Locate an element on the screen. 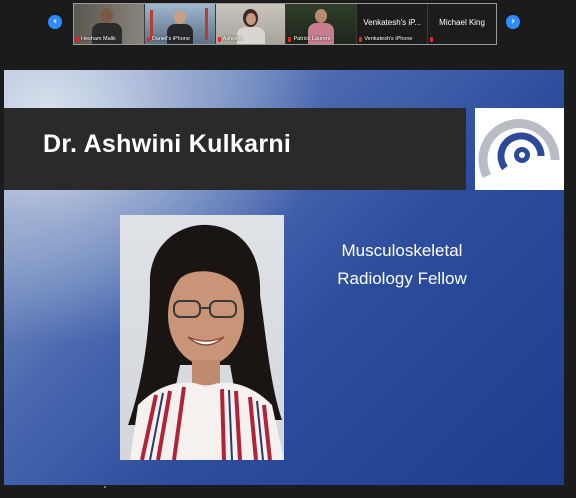 The image size is (576, 498). participant-name: Patrick Laurent - is located at coordinates (311, 39).